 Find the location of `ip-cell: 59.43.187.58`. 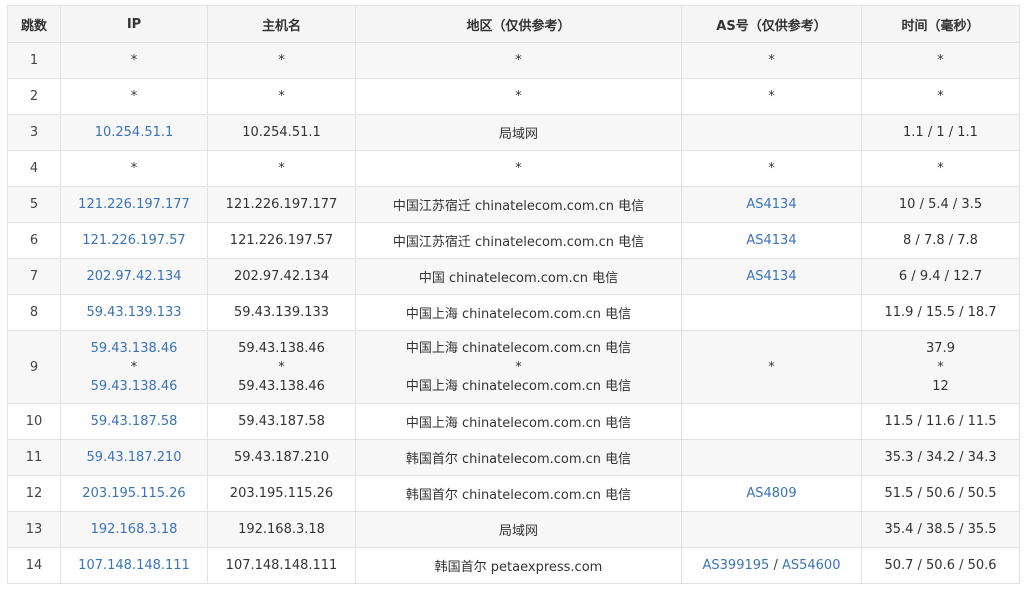

ip-cell: 59.43.187.58 is located at coordinates (134, 421).